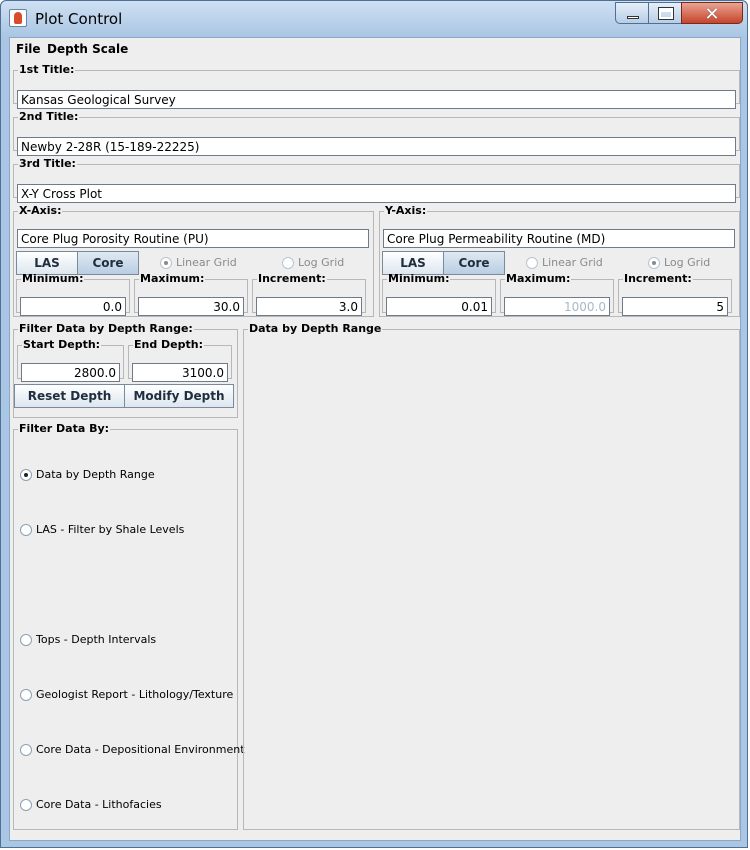 The image size is (750, 850). I want to click on y-axis-core-button: Core, so click(474, 263).